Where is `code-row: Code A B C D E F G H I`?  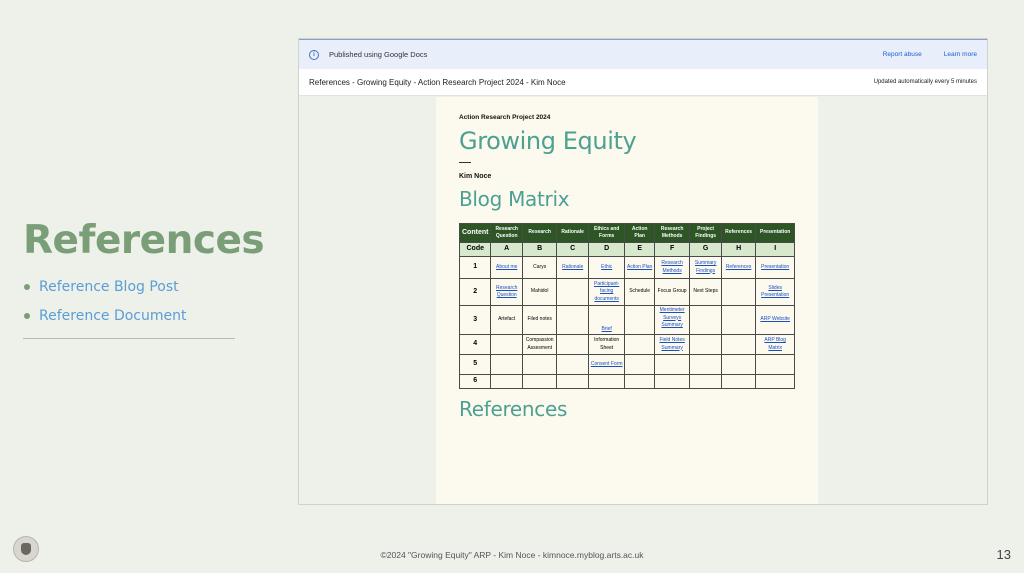 code-row: Code A B C D E F G H I is located at coordinates (626, 249).